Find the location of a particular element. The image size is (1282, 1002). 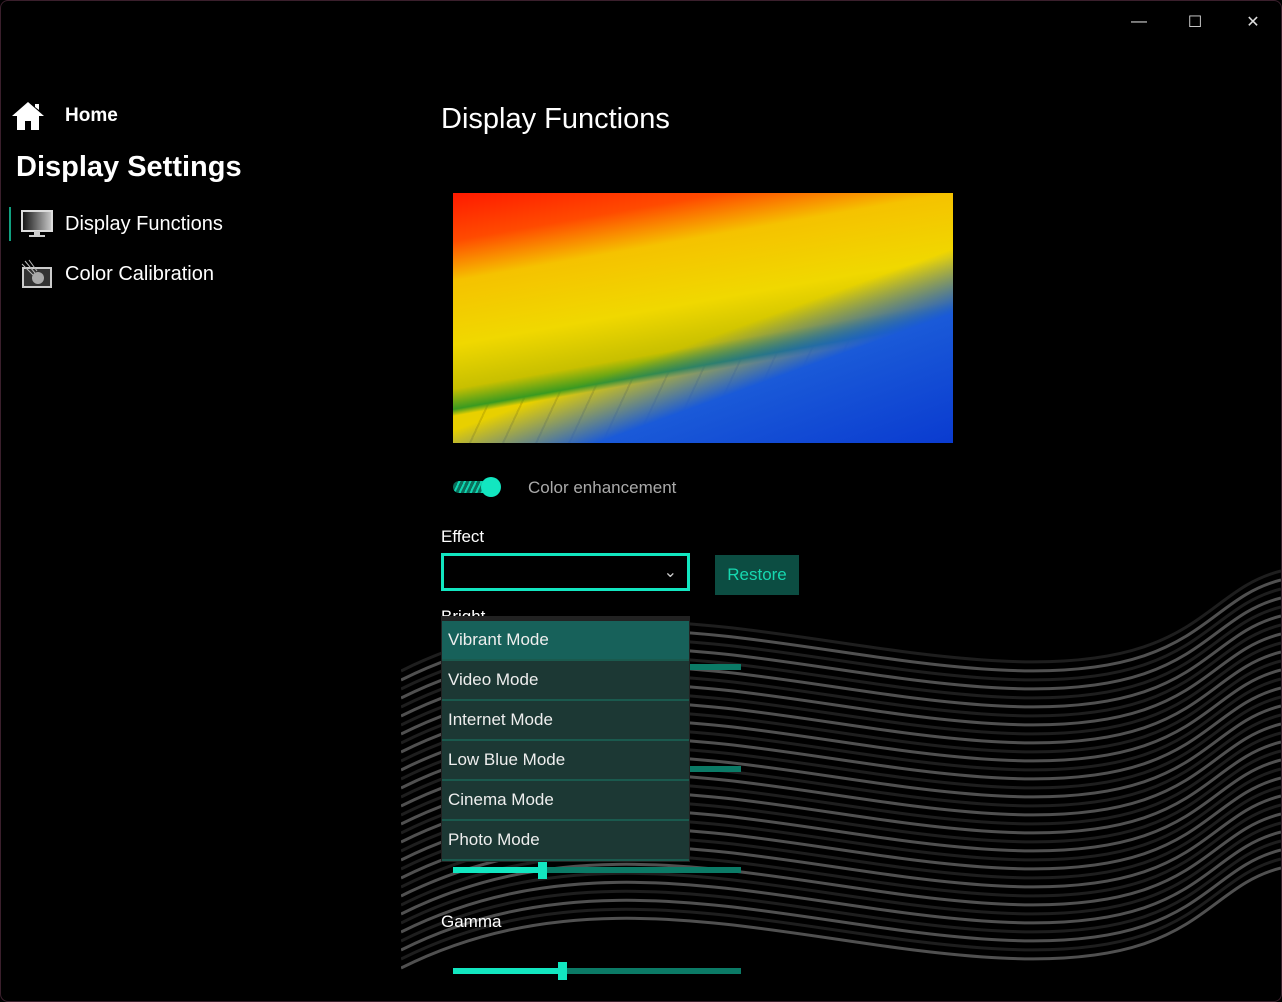

calibration-icon is located at coordinates (36, 273).